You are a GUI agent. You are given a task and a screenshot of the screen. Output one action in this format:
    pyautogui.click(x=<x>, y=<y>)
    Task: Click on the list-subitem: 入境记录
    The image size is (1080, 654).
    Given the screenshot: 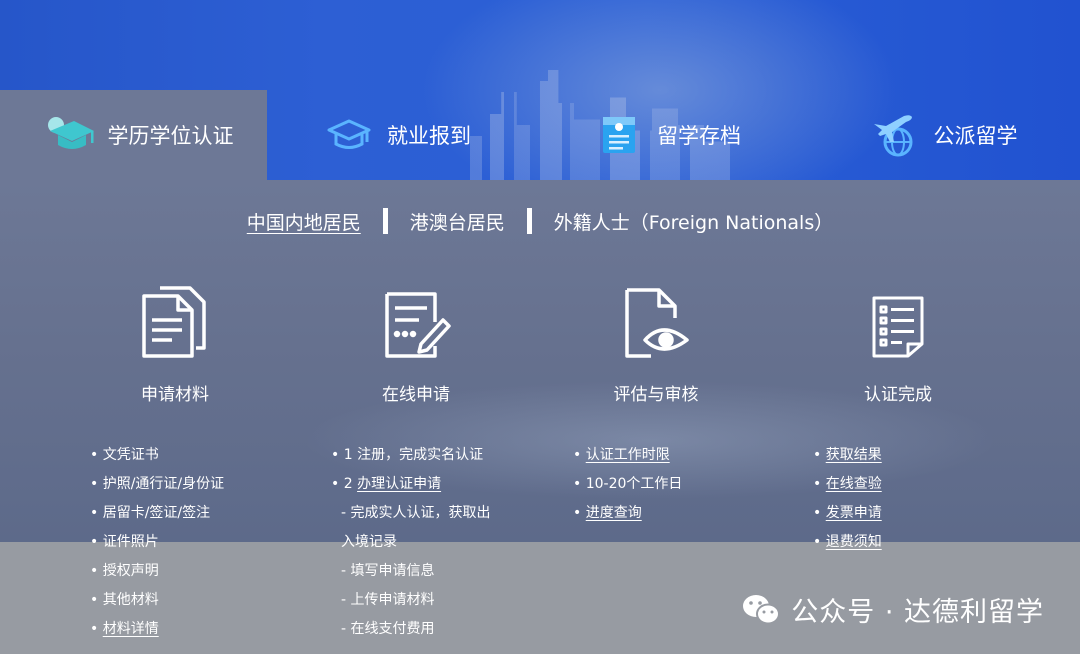 What is the action you would take?
    pyautogui.click(x=369, y=542)
    